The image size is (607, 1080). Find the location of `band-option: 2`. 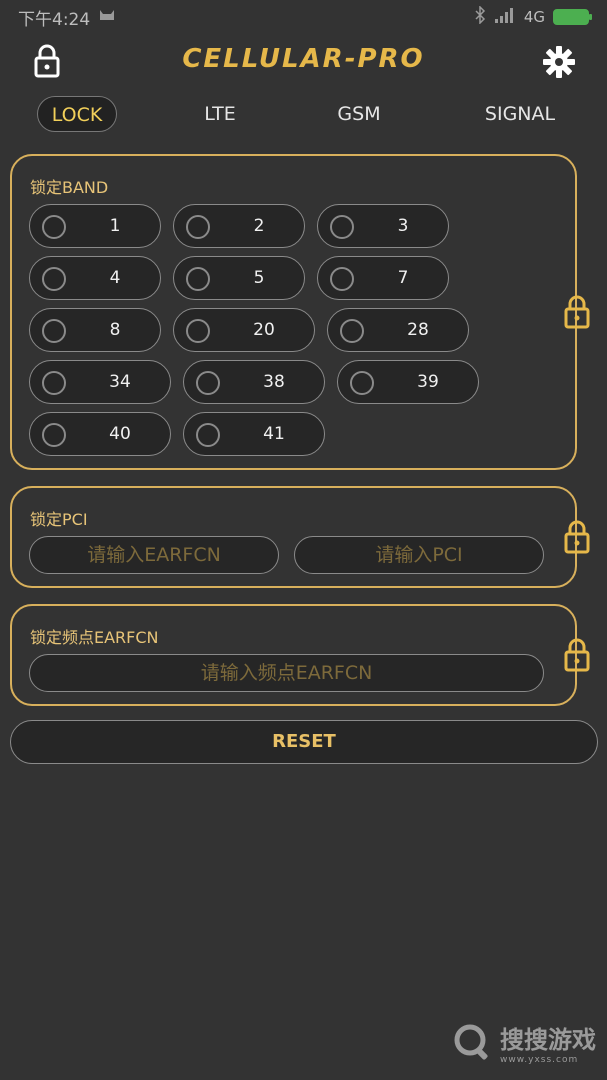

band-option: 2 is located at coordinates (239, 226).